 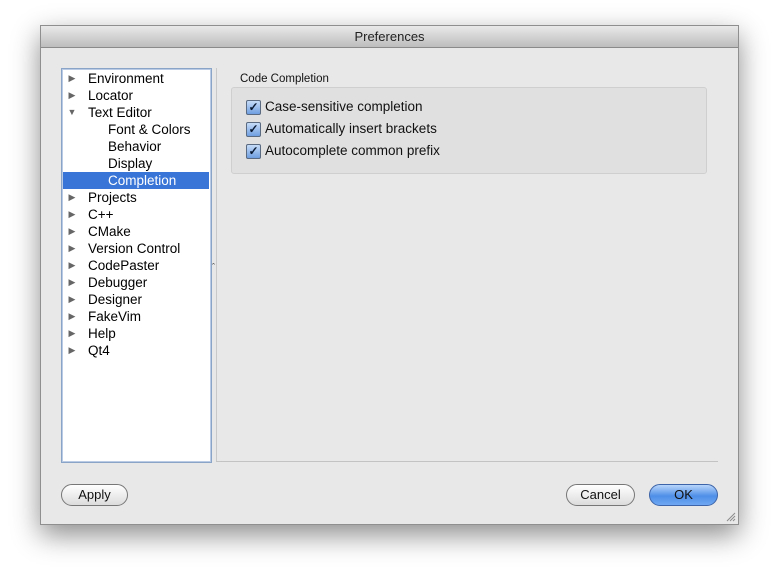 I want to click on option-label: Case-sensitive completion, so click(x=344, y=106).